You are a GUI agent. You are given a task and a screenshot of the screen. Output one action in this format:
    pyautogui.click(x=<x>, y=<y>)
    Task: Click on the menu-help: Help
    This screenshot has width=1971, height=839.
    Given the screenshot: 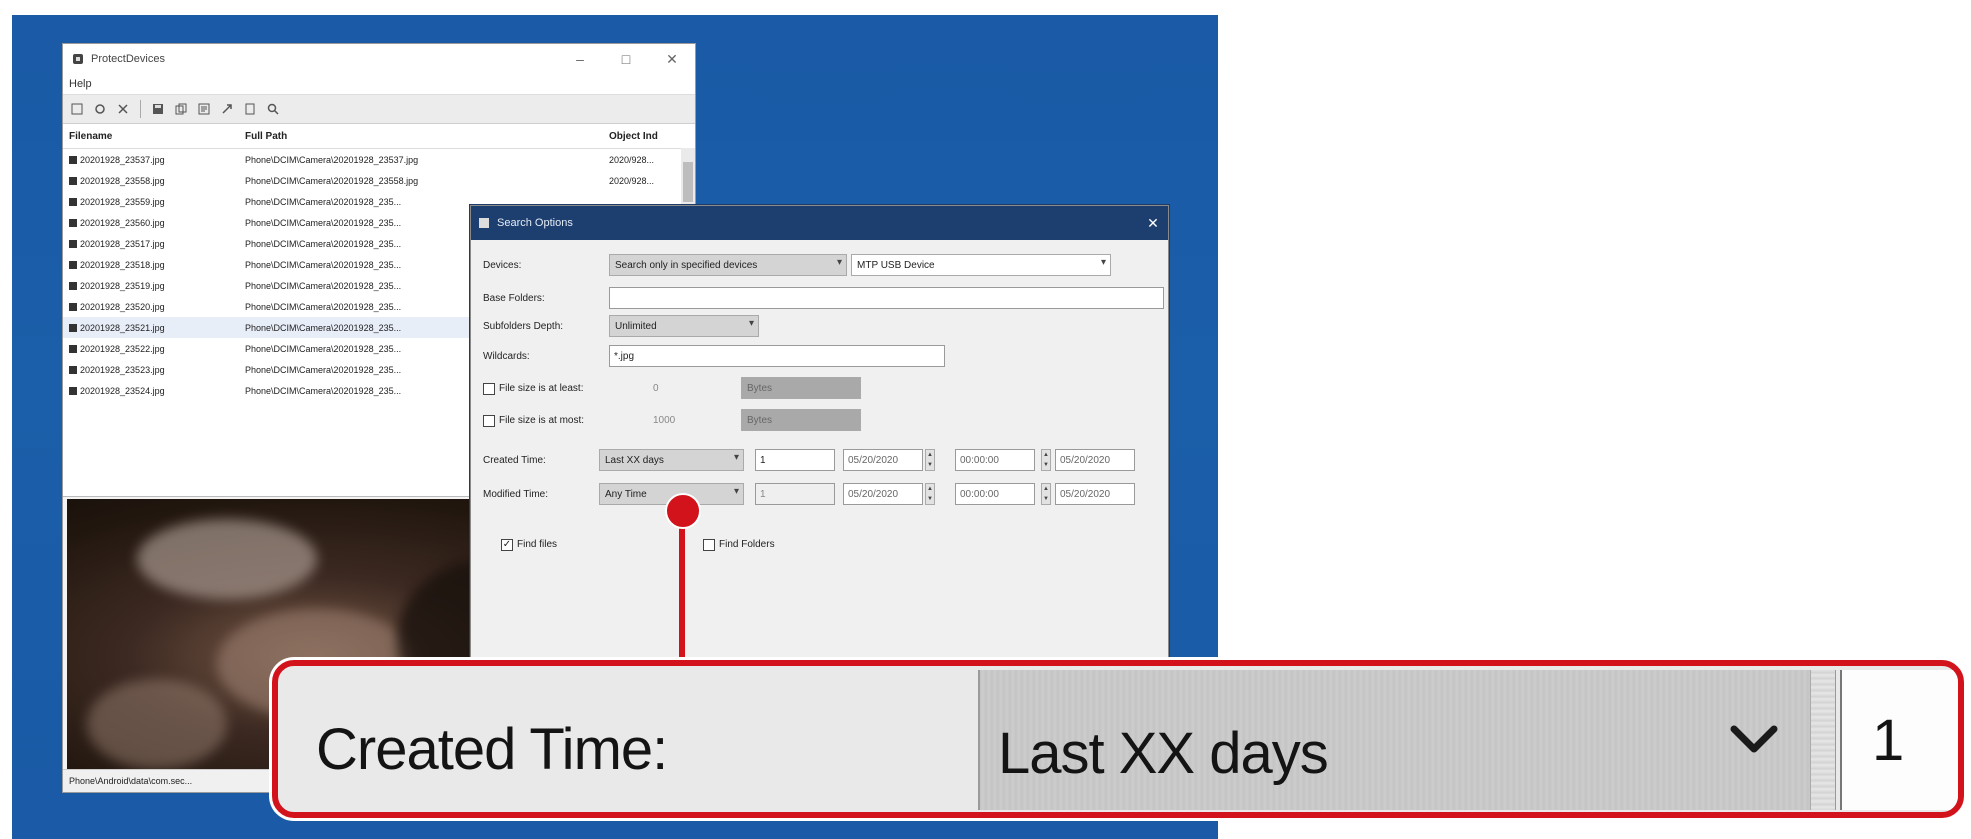 What is the action you would take?
    pyautogui.click(x=80, y=84)
    